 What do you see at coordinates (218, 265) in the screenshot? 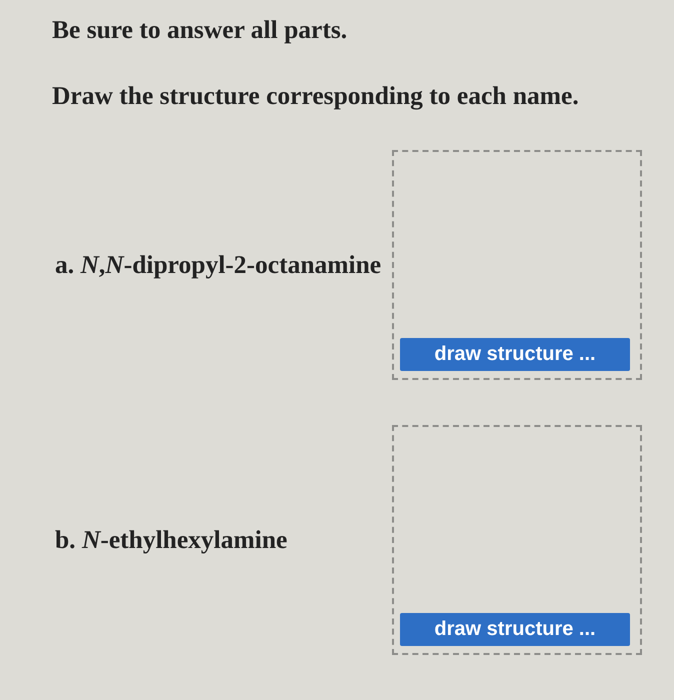
I see `question-label: a. N,N-dipropyl-2-octanamine` at bounding box center [218, 265].